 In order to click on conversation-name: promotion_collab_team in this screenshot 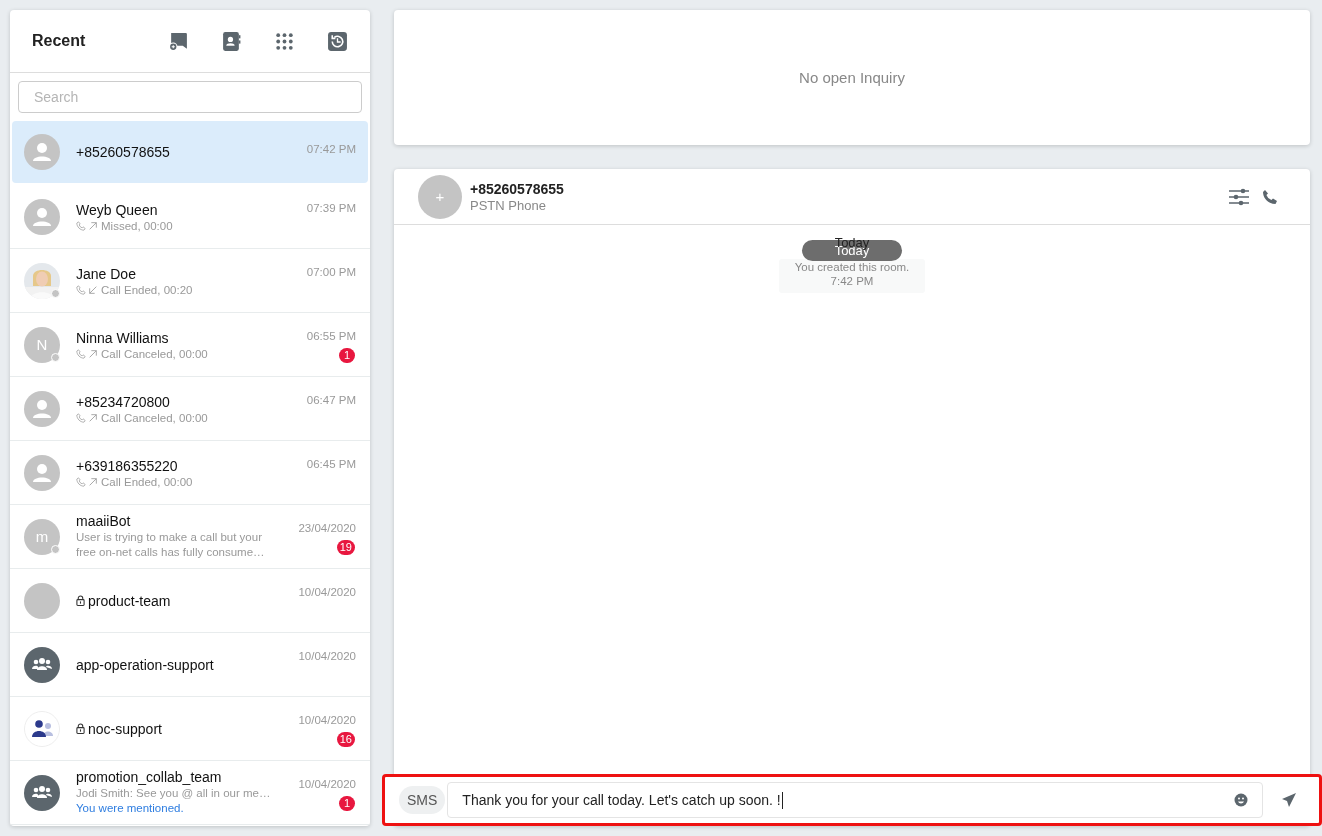, I will do `click(149, 777)`.